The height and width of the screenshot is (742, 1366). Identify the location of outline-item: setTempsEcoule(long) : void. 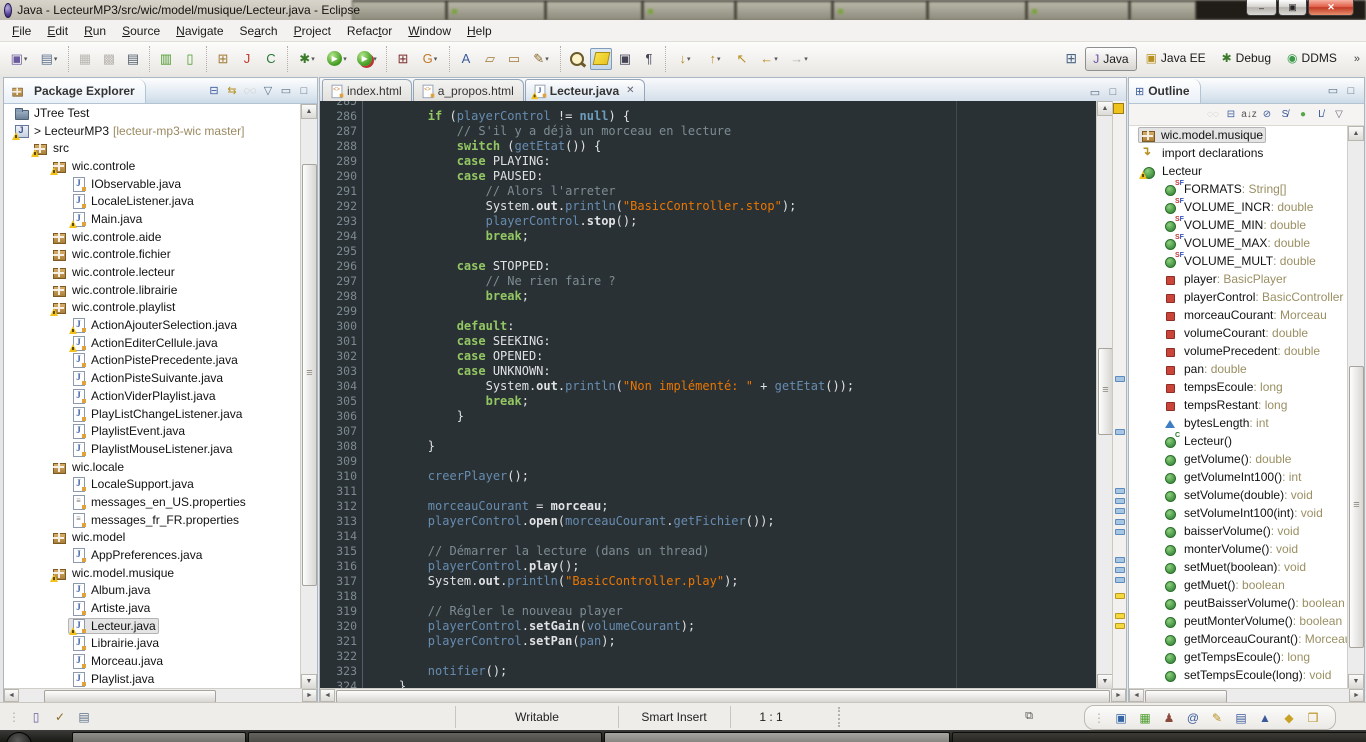
(1239, 675).